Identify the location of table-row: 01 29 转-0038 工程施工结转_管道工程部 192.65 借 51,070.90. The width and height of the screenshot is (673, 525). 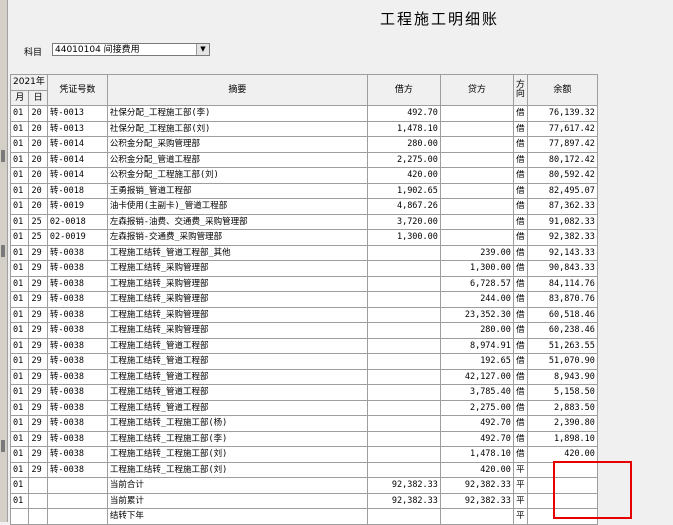
(303, 361).